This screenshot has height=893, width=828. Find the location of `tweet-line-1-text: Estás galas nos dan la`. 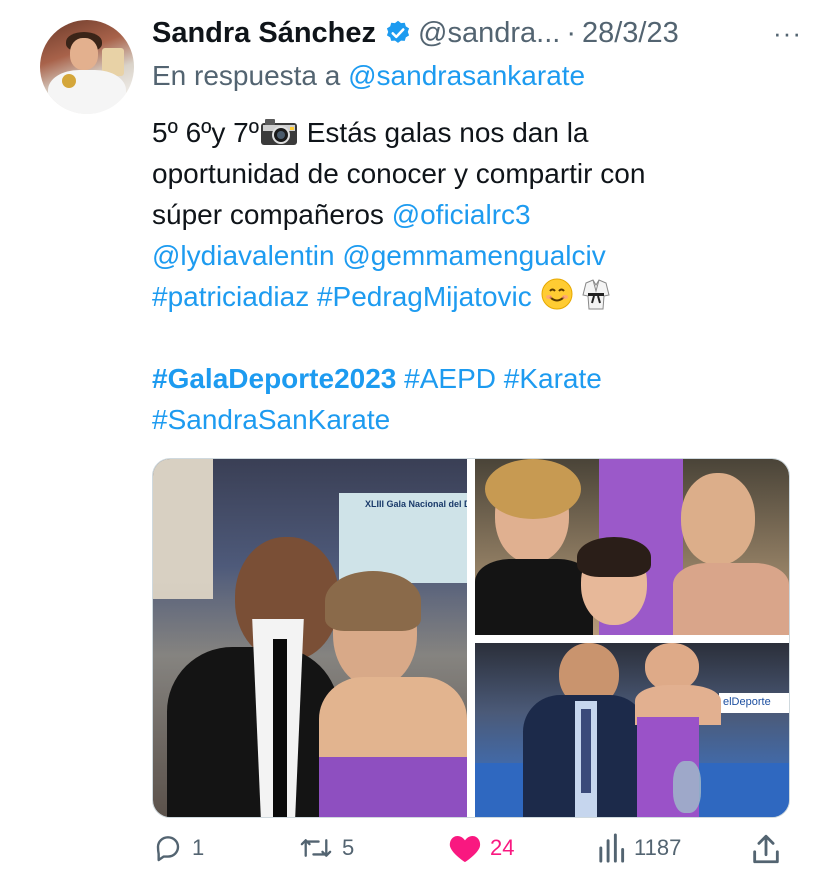

tweet-line-1-text: Estás galas nos dan la is located at coordinates (443, 132).